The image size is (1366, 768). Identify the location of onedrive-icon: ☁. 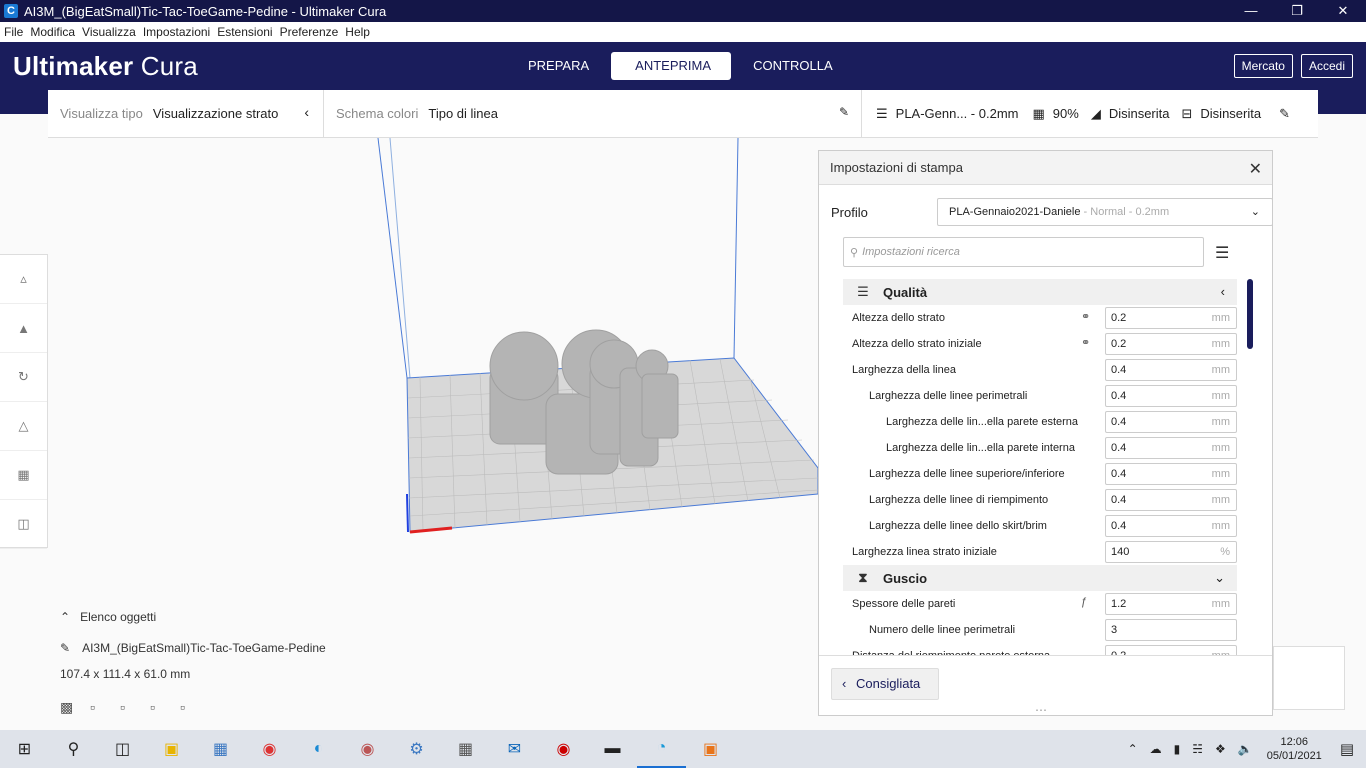
(1156, 749).